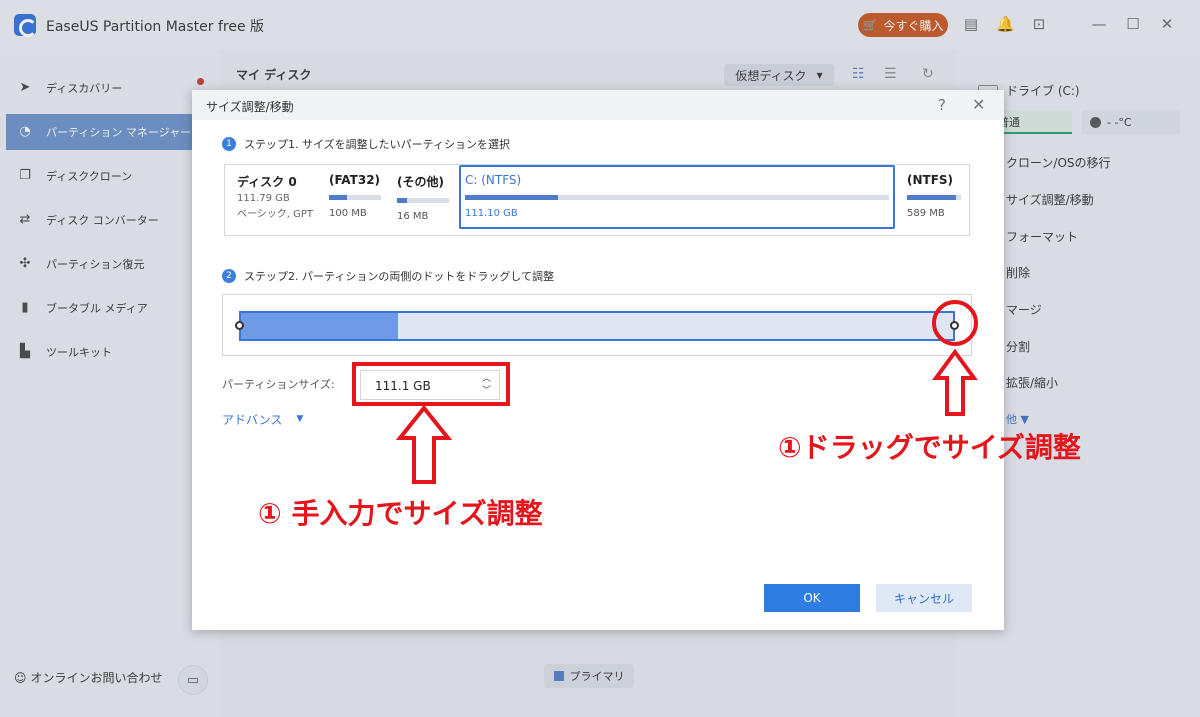 The width and height of the screenshot is (1200, 717). I want to click on step1-heading: 1 ステップ1. サイズを調整したいパーティションを選択, so click(366, 144).